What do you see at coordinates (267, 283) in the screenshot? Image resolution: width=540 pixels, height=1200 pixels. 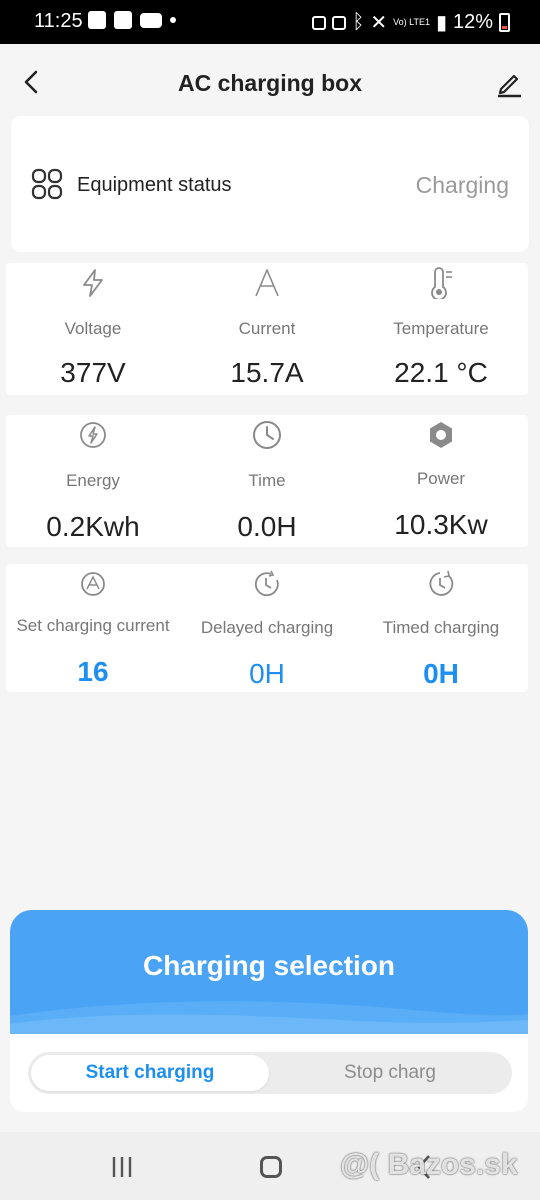 I see `ampere-icon` at bounding box center [267, 283].